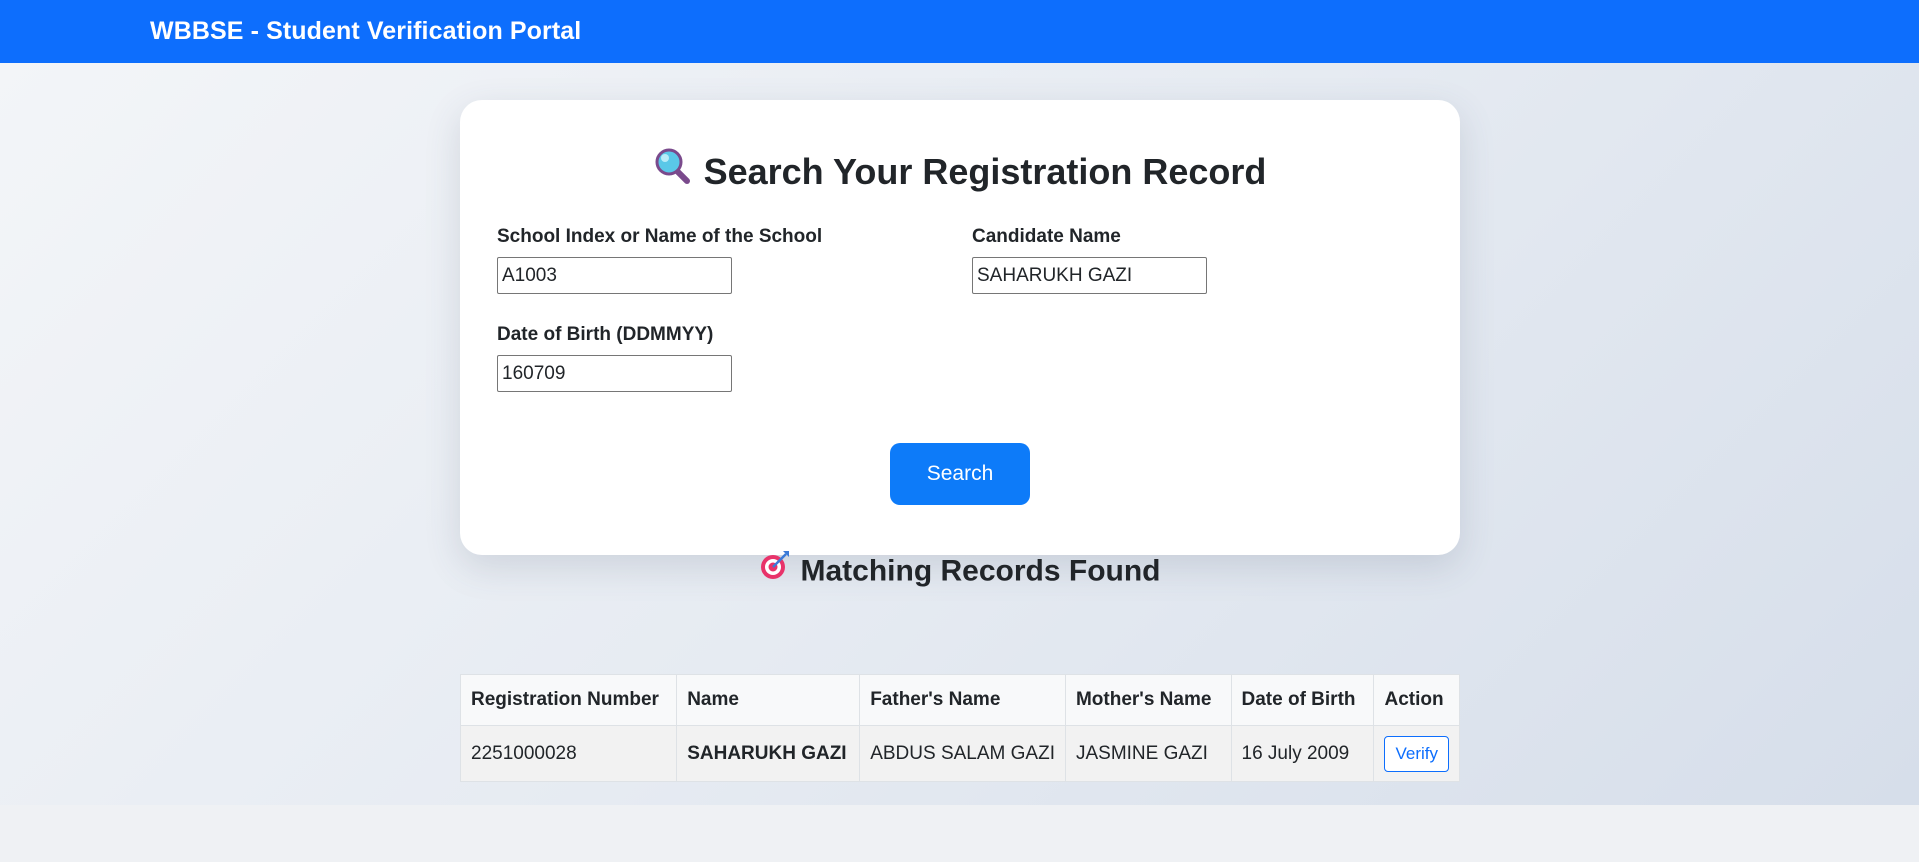 The image size is (1919, 862). What do you see at coordinates (768, 753) in the screenshot?
I see `candidate-name-cell: SAHARUKH GAZI` at bounding box center [768, 753].